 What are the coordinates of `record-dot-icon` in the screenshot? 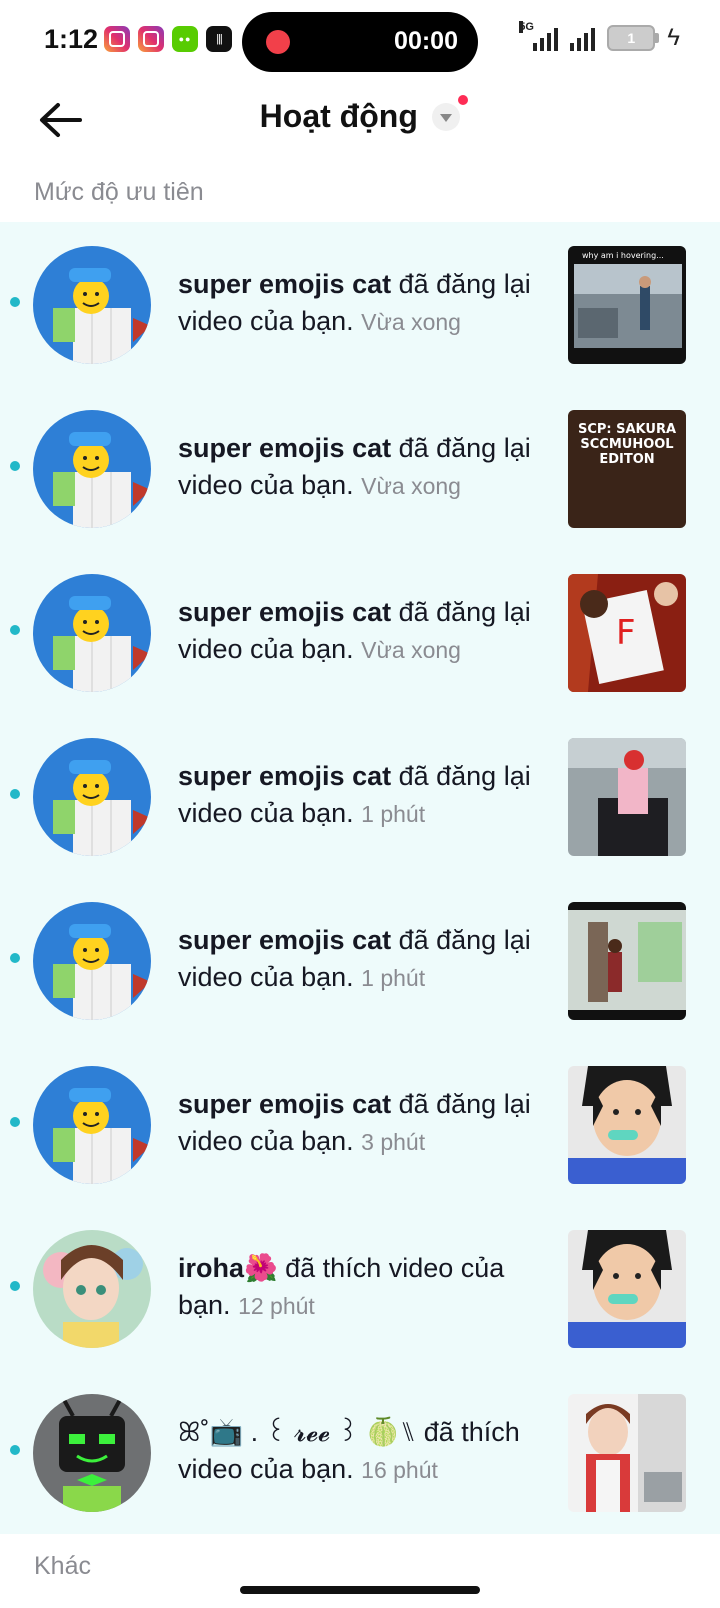 It's located at (278, 42).